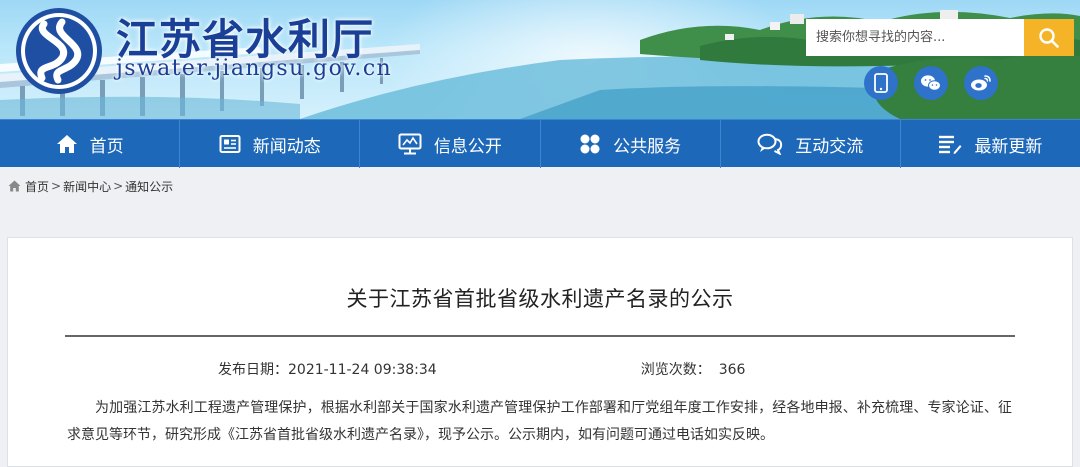 This screenshot has height=467, width=1080. I want to click on nav-item-label: 首页, so click(106, 146).